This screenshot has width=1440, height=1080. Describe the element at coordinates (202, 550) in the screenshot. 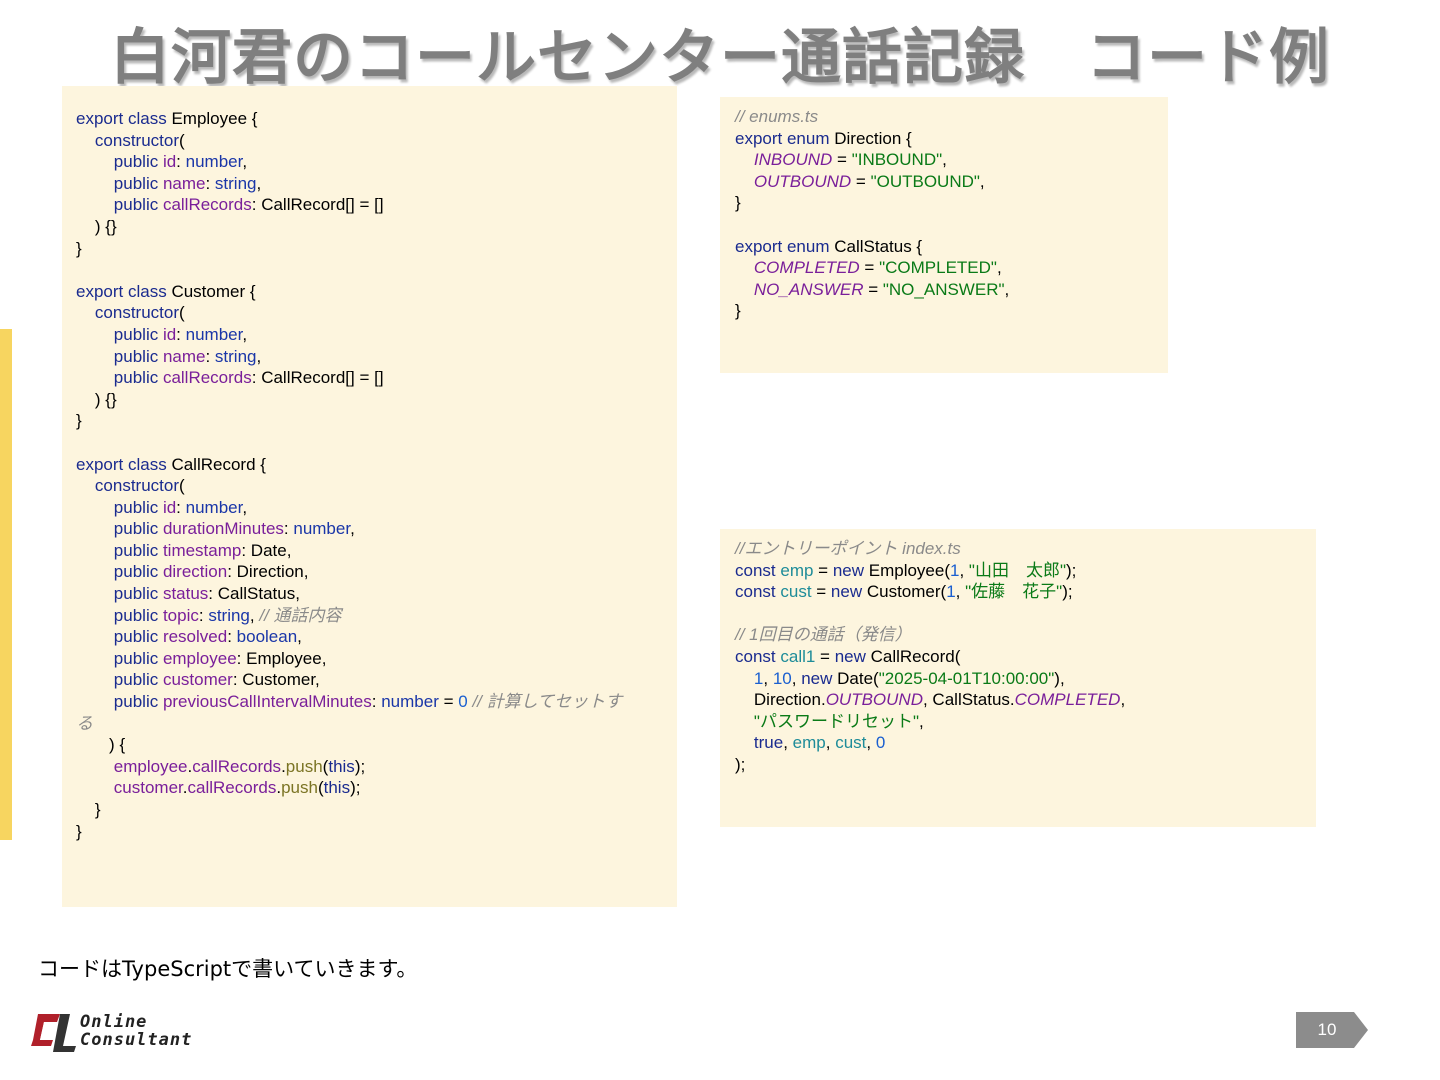

I see `code-token: timestamp` at that location.